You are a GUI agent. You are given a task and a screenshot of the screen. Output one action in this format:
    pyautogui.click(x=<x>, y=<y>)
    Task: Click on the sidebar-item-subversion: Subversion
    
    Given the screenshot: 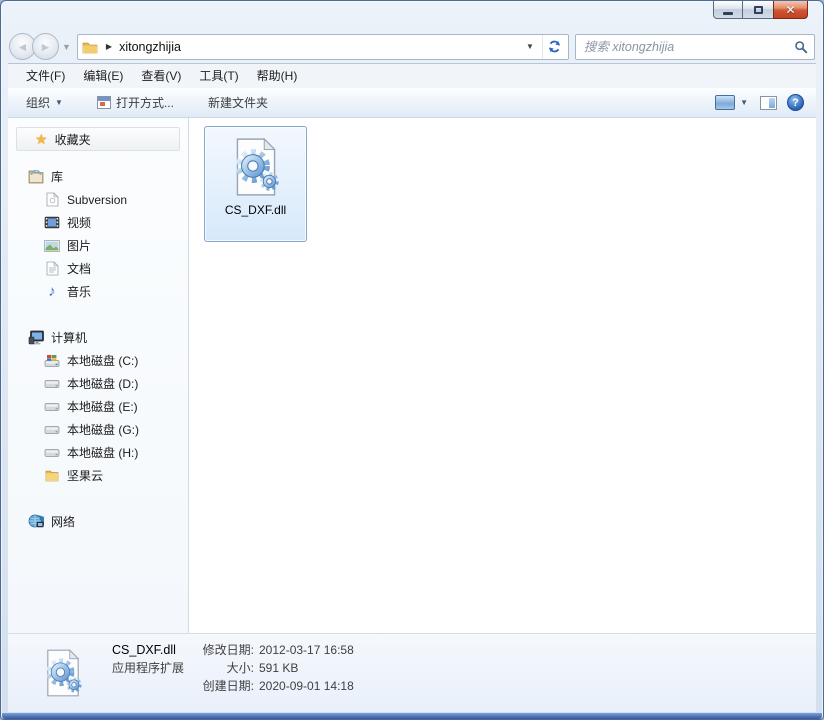 What is the action you would take?
    pyautogui.click(x=98, y=199)
    